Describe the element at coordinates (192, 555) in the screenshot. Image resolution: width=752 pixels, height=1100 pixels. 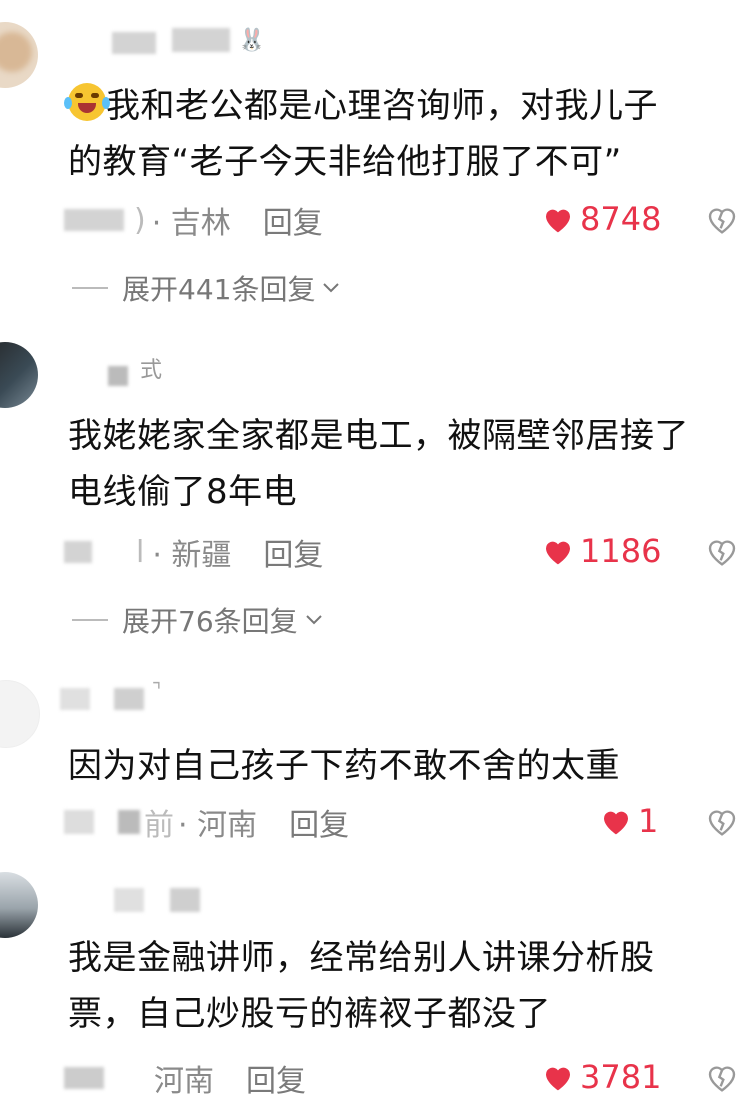
I see `location-label: · 新疆` at that location.